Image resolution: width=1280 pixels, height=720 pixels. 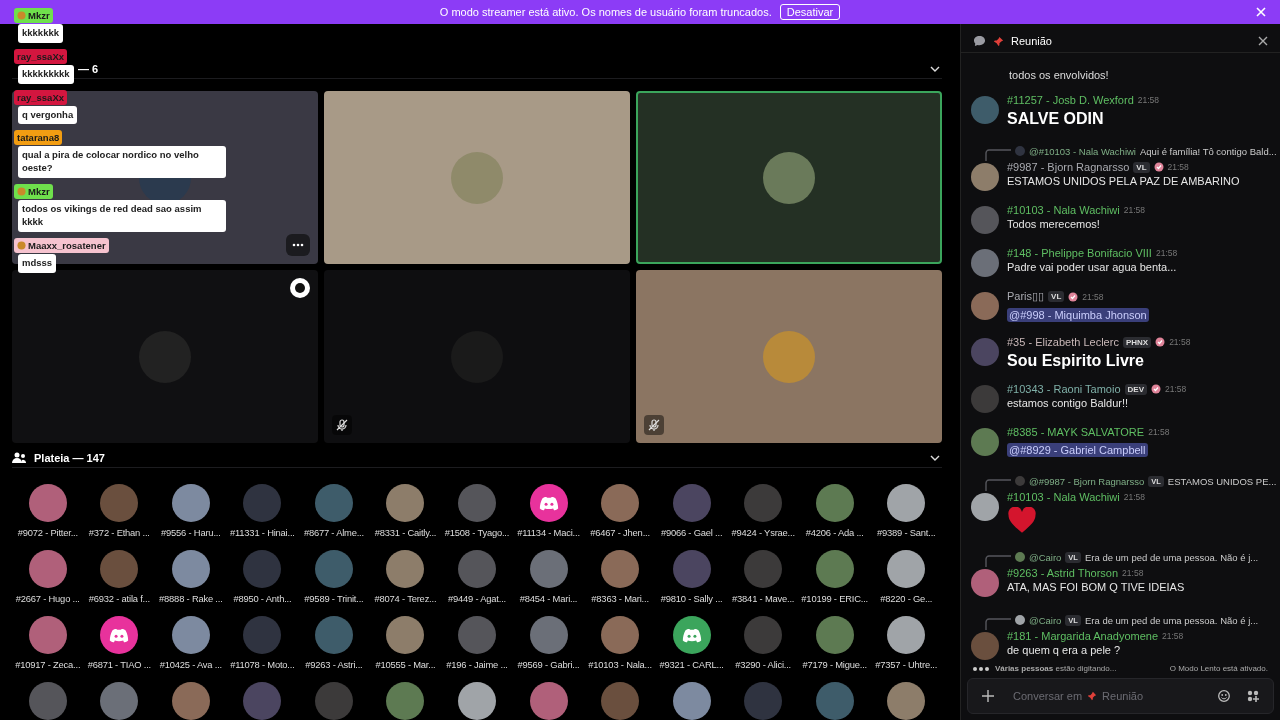 I want to click on disable-button: Desativar, so click(x=810, y=12).